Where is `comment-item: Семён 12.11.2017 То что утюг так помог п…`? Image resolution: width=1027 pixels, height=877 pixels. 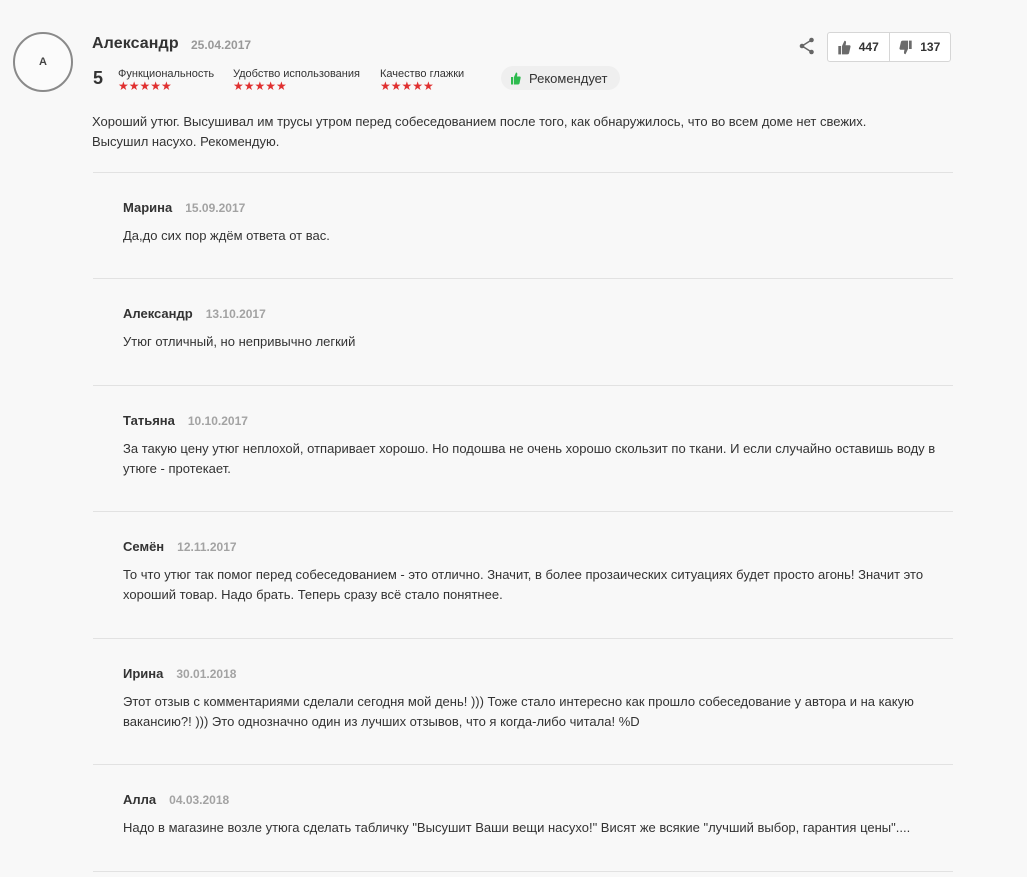 comment-item: Семён 12.11.2017 То что утюг так помог п… is located at coordinates (523, 574).